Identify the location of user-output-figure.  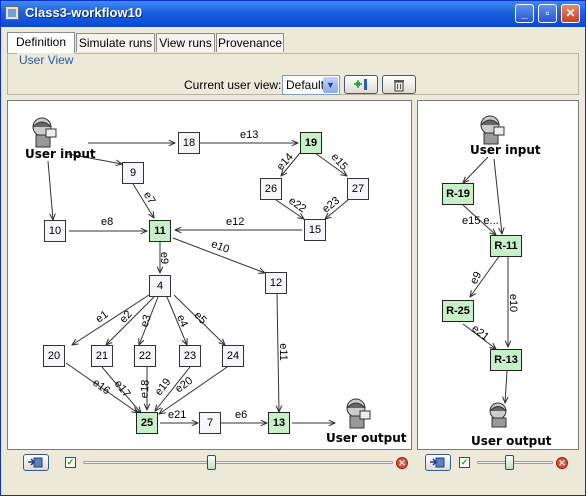
(358, 413).